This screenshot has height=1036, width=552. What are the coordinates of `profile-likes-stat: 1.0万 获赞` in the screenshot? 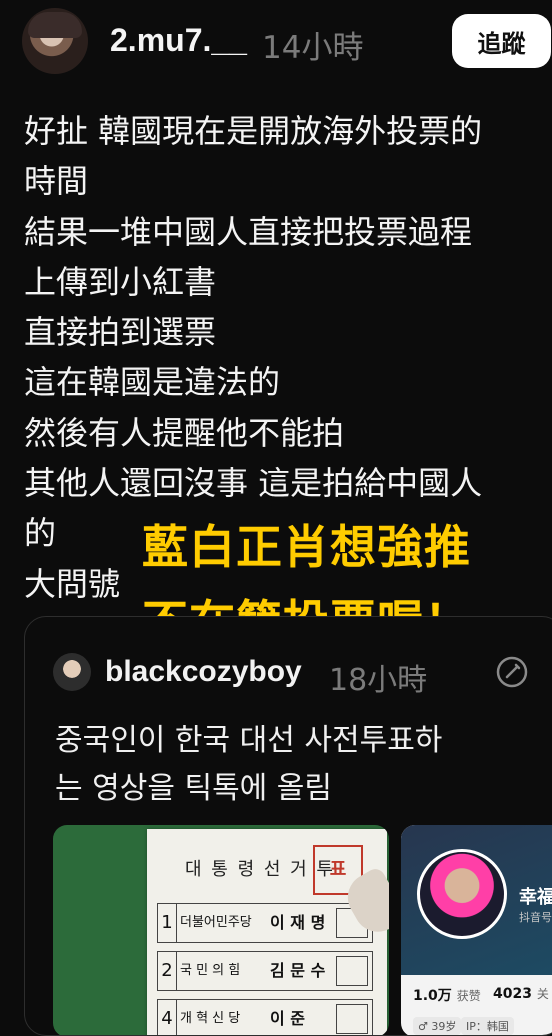 It's located at (447, 995).